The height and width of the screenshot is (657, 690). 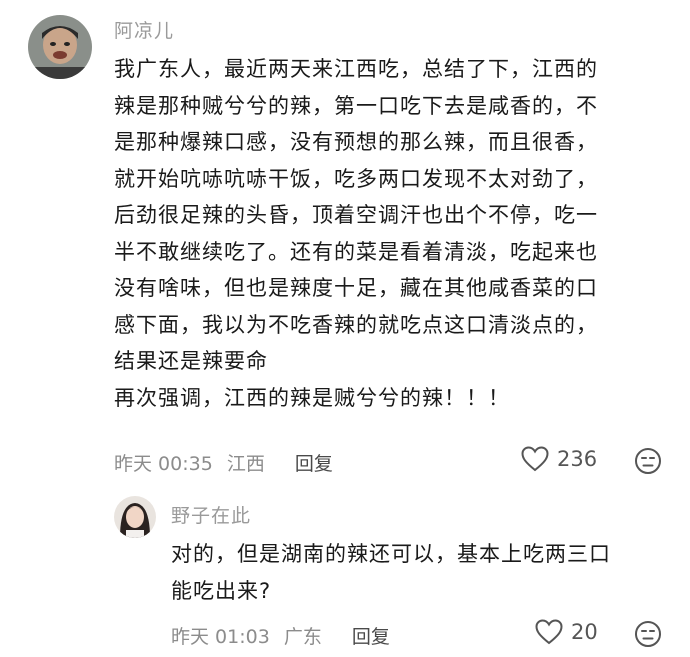 What do you see at coordinates (211, 514) in the screenshot?
I see `username: 野子在此` at bounding box center [211, 514].